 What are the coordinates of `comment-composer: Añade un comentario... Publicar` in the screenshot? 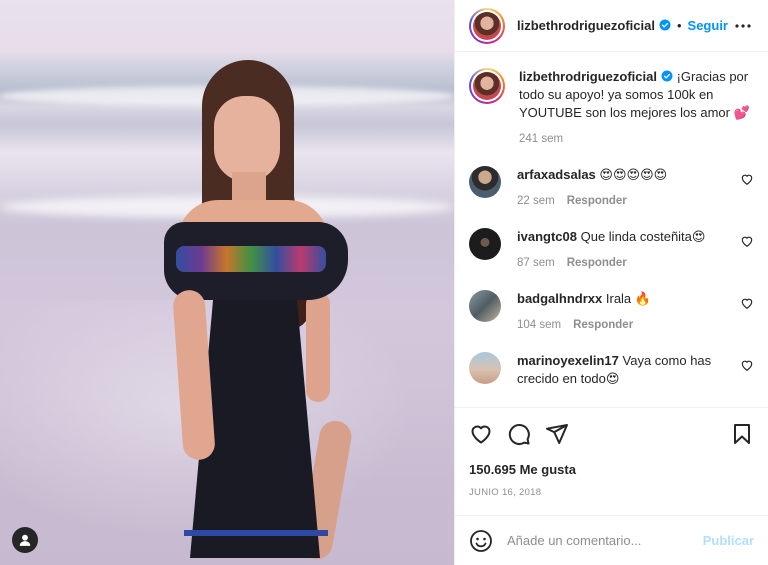 It's located at (611, 540).